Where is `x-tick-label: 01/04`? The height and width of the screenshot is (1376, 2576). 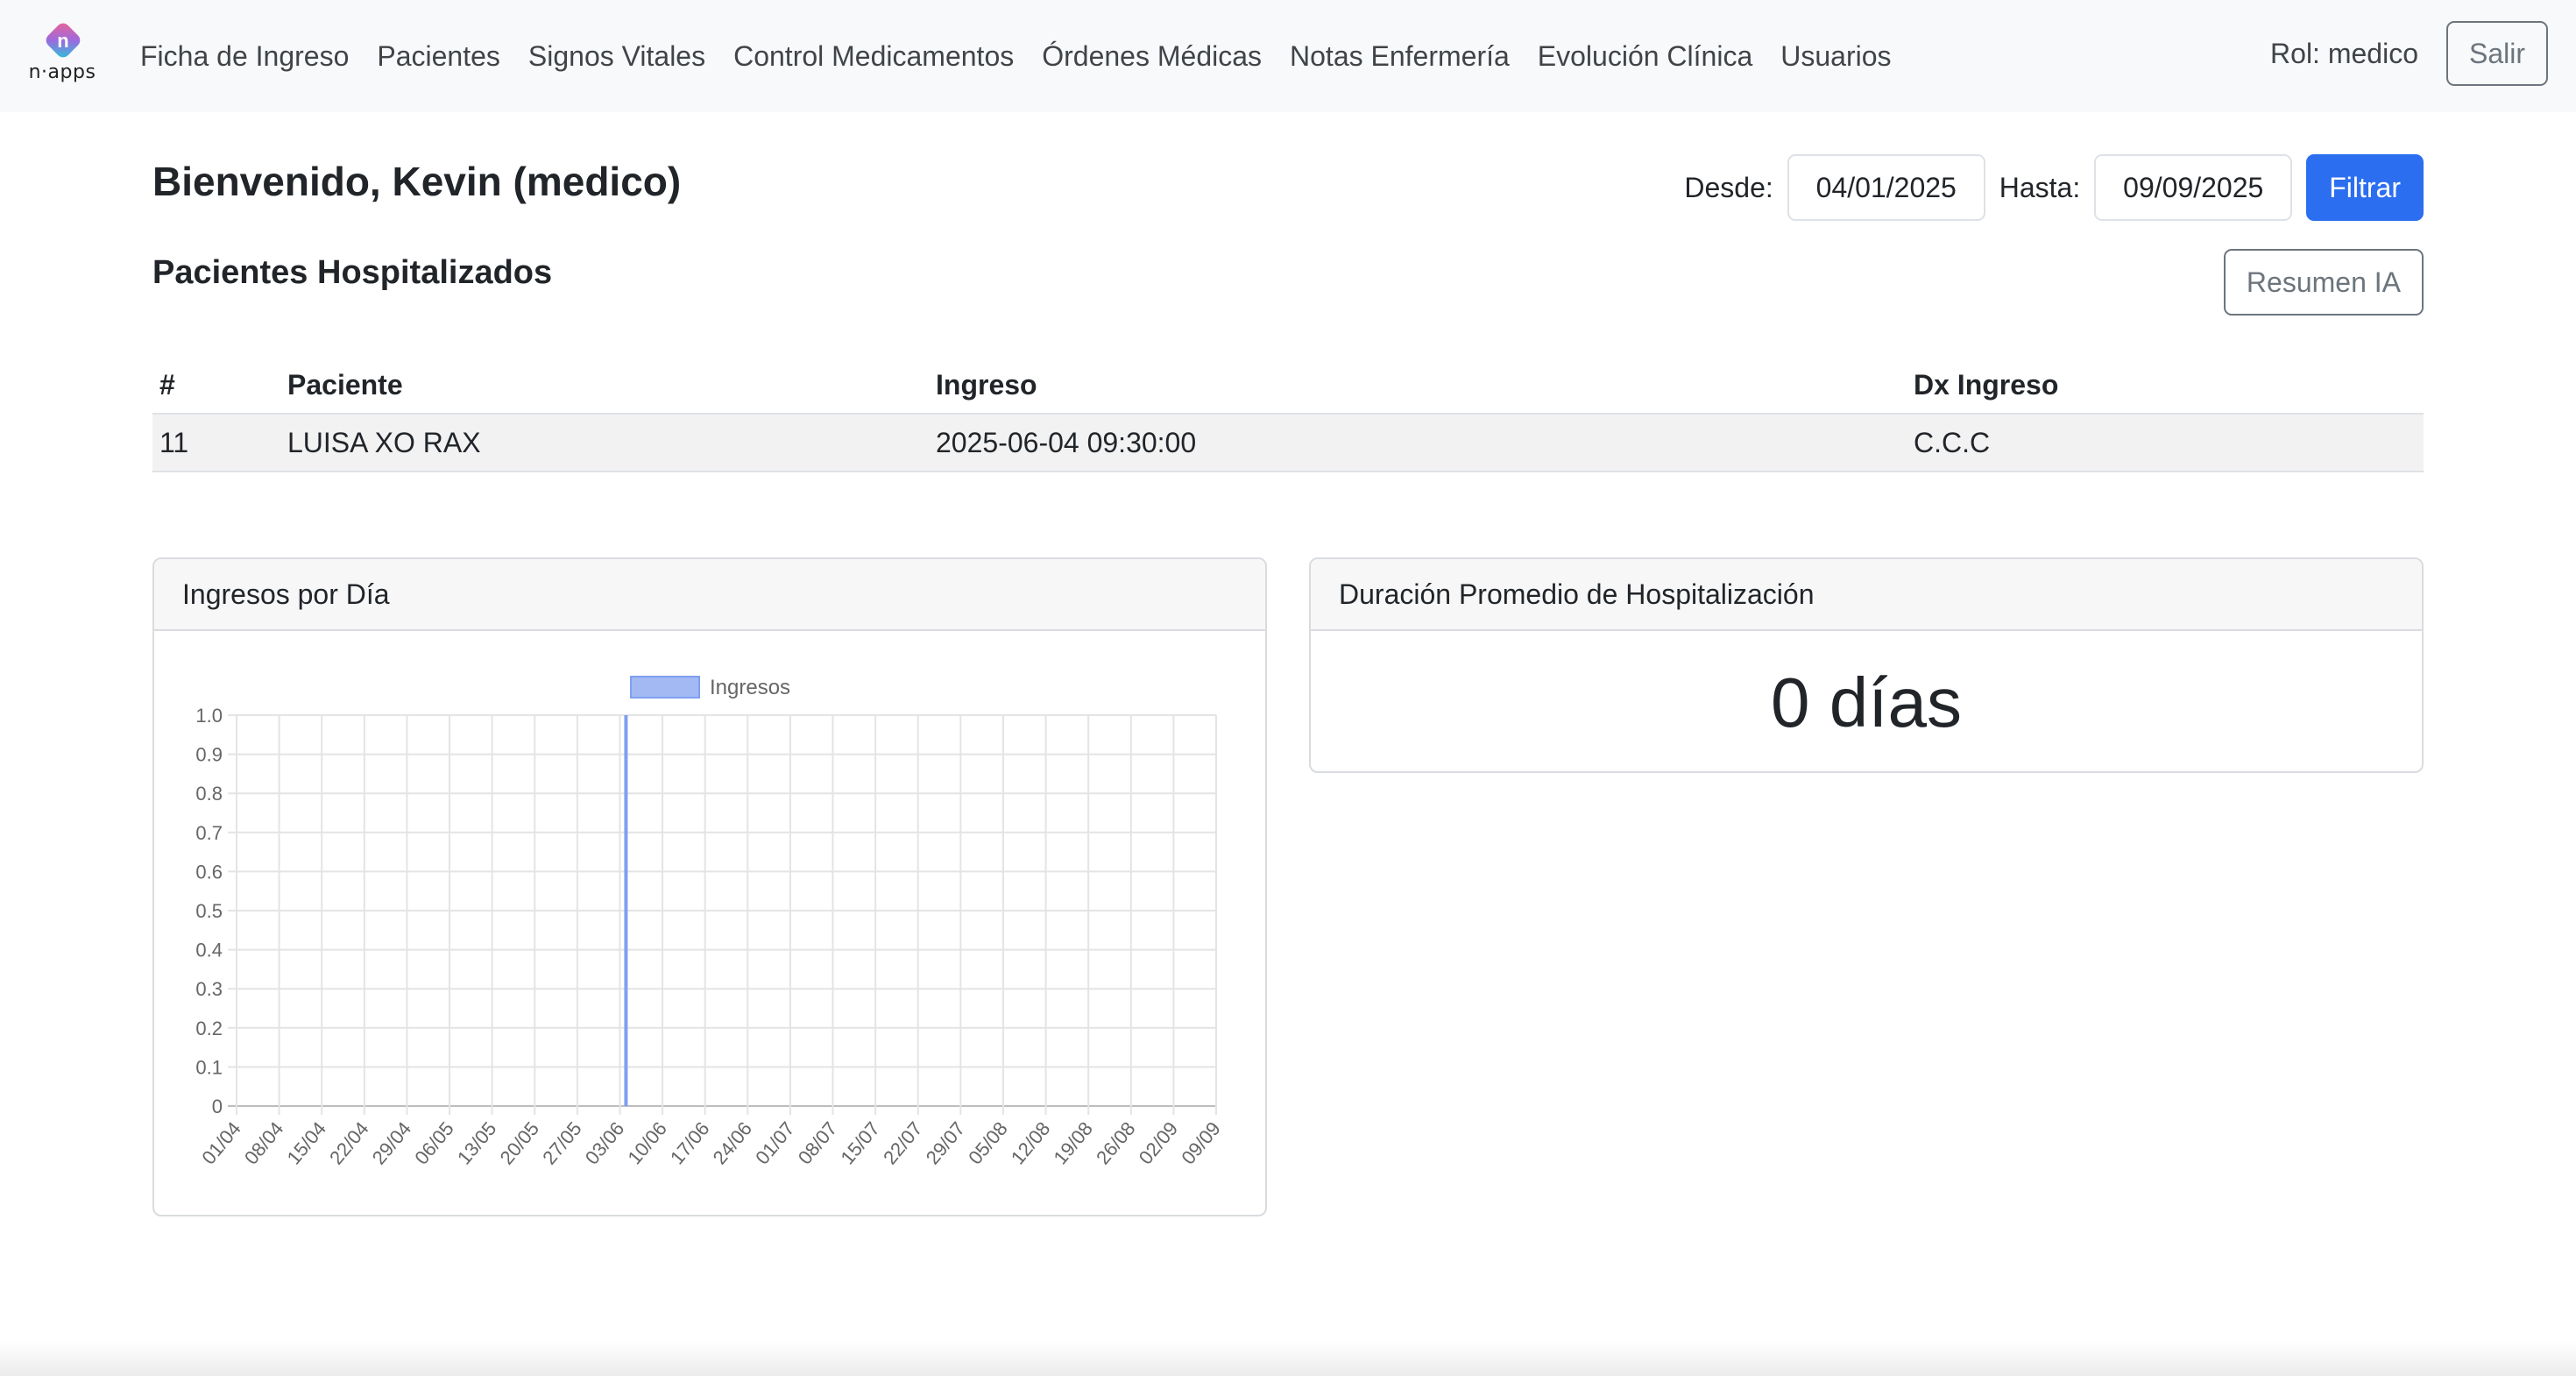 x-tick-label: 01/04 is located at coordinates (221, 1142).